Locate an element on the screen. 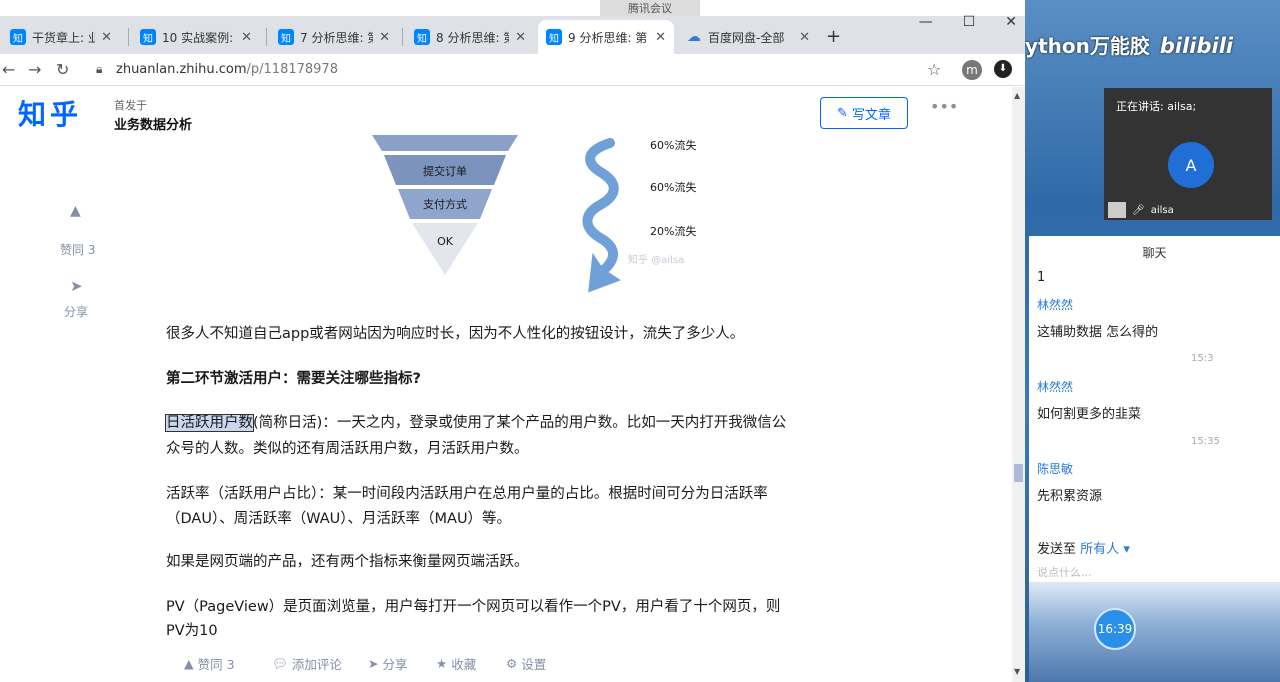 The height and width of the screenshot is (682, 1280). write-article-button: ✎ 写文章 is located at coordinates (864, 113).